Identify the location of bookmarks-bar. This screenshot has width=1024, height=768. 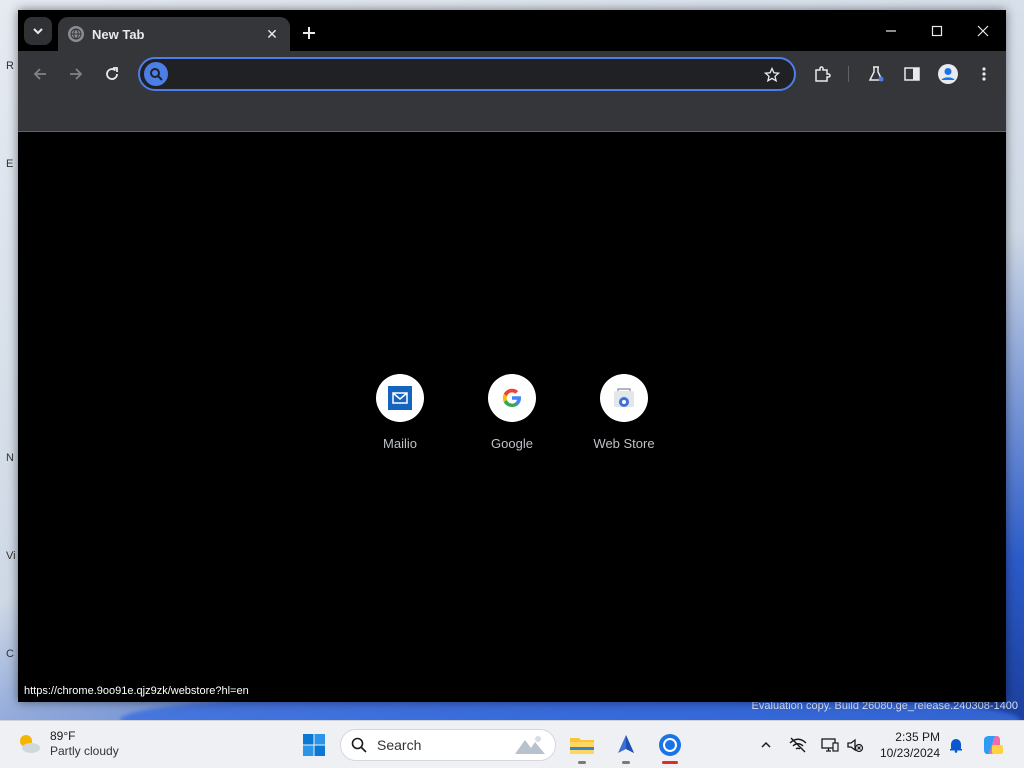
(512, 114).